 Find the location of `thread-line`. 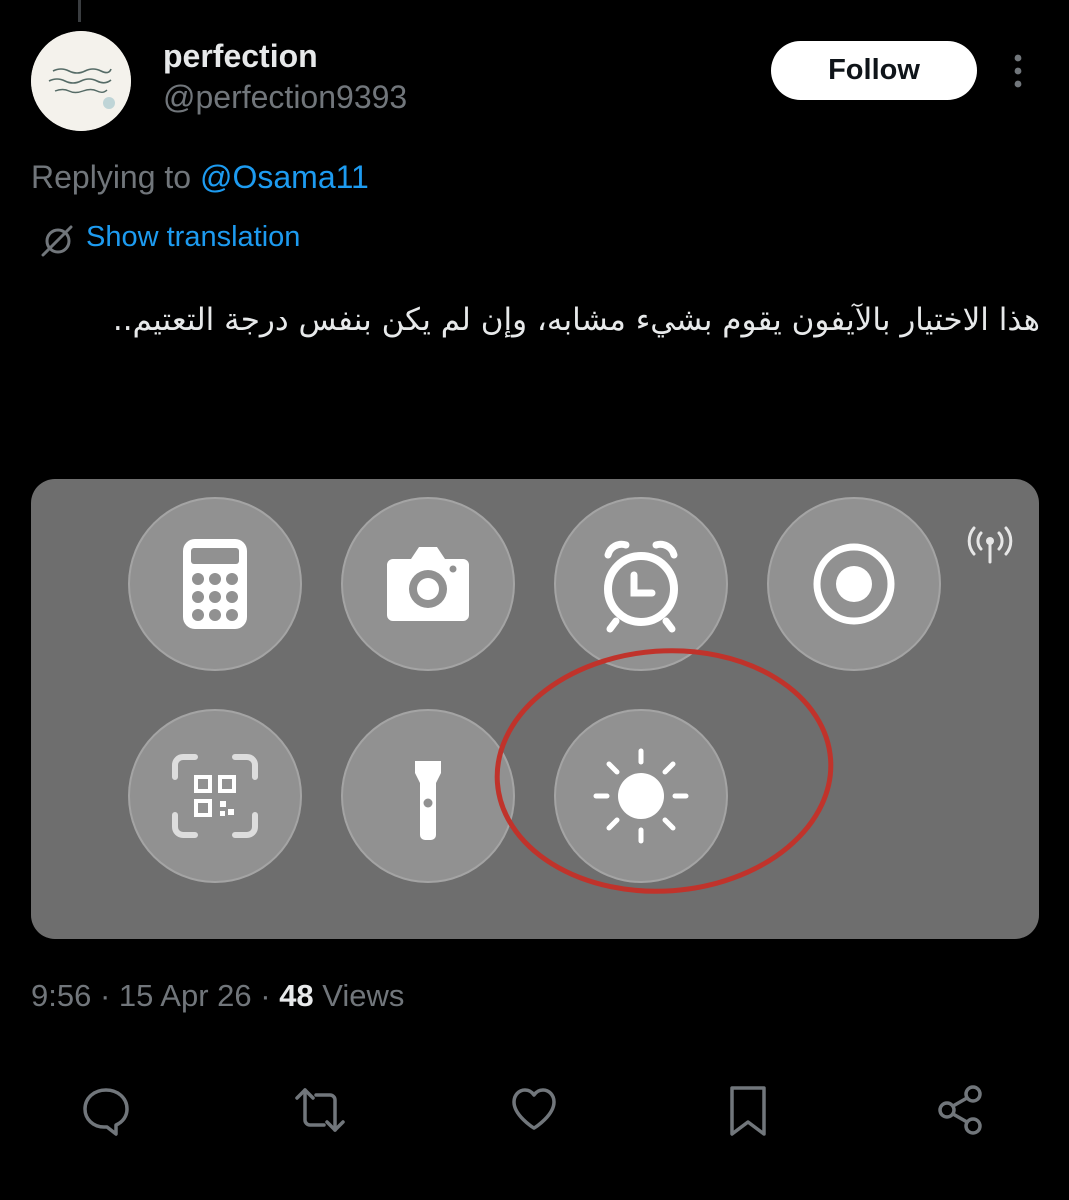

thread-line is located at coordinates (79, 11).